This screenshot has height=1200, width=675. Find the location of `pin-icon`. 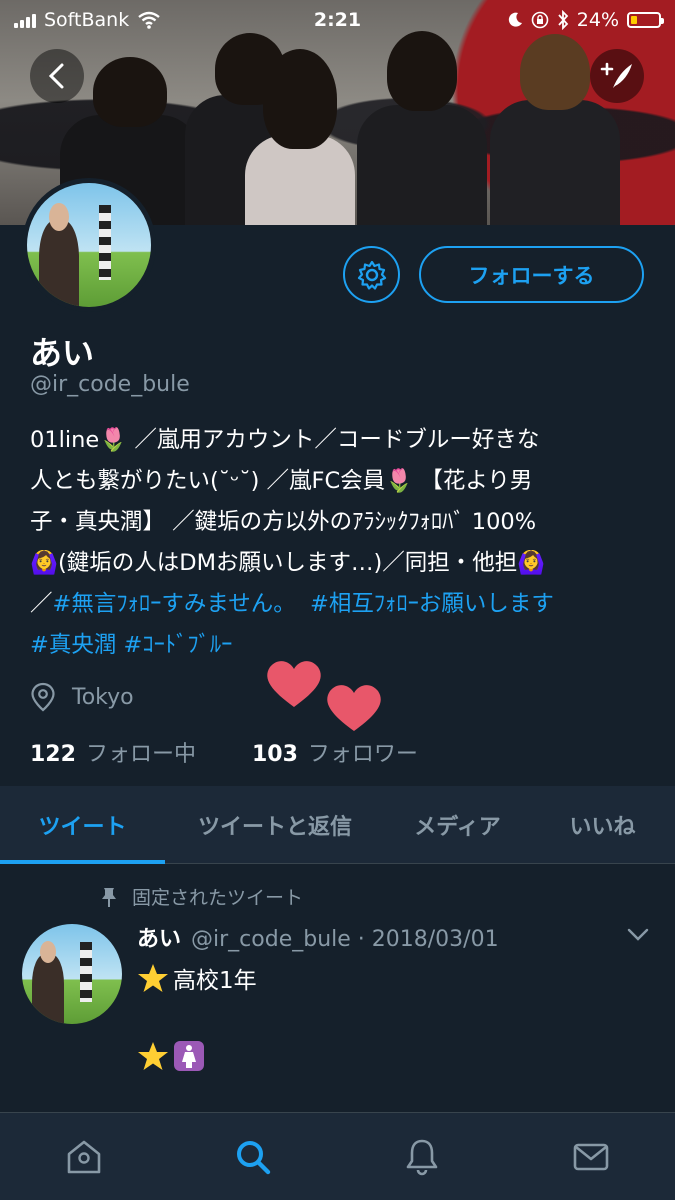

pin-icon is located at coordinates (109, 897).